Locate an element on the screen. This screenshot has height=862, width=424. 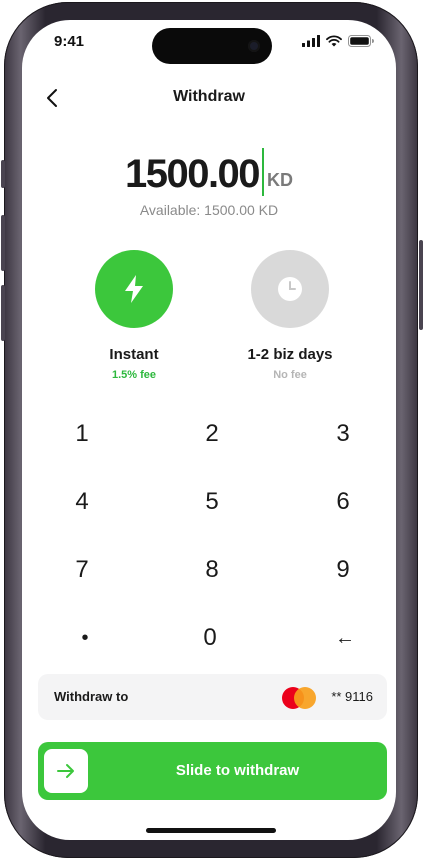
camera-icon is located at coordinates (254, 46).